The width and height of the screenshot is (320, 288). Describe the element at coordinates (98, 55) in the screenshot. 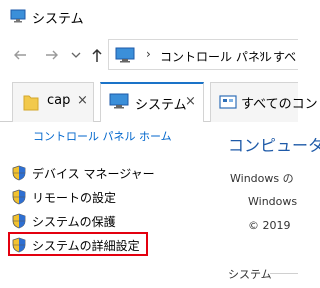

I see `up-arrow-icon` at that location.